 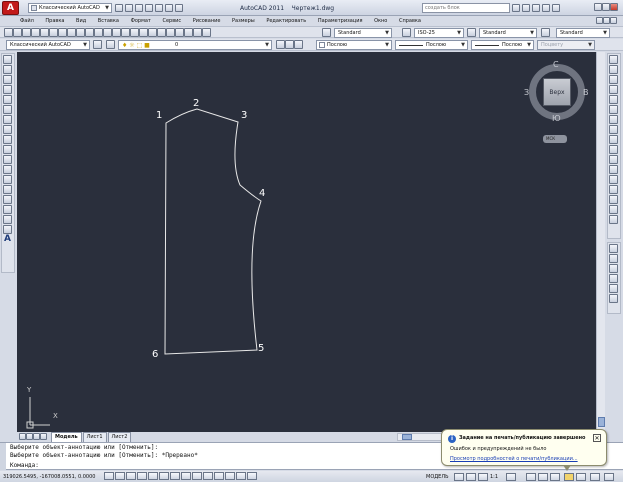 I want to click on preview-icon, so click(x=44, y=32).